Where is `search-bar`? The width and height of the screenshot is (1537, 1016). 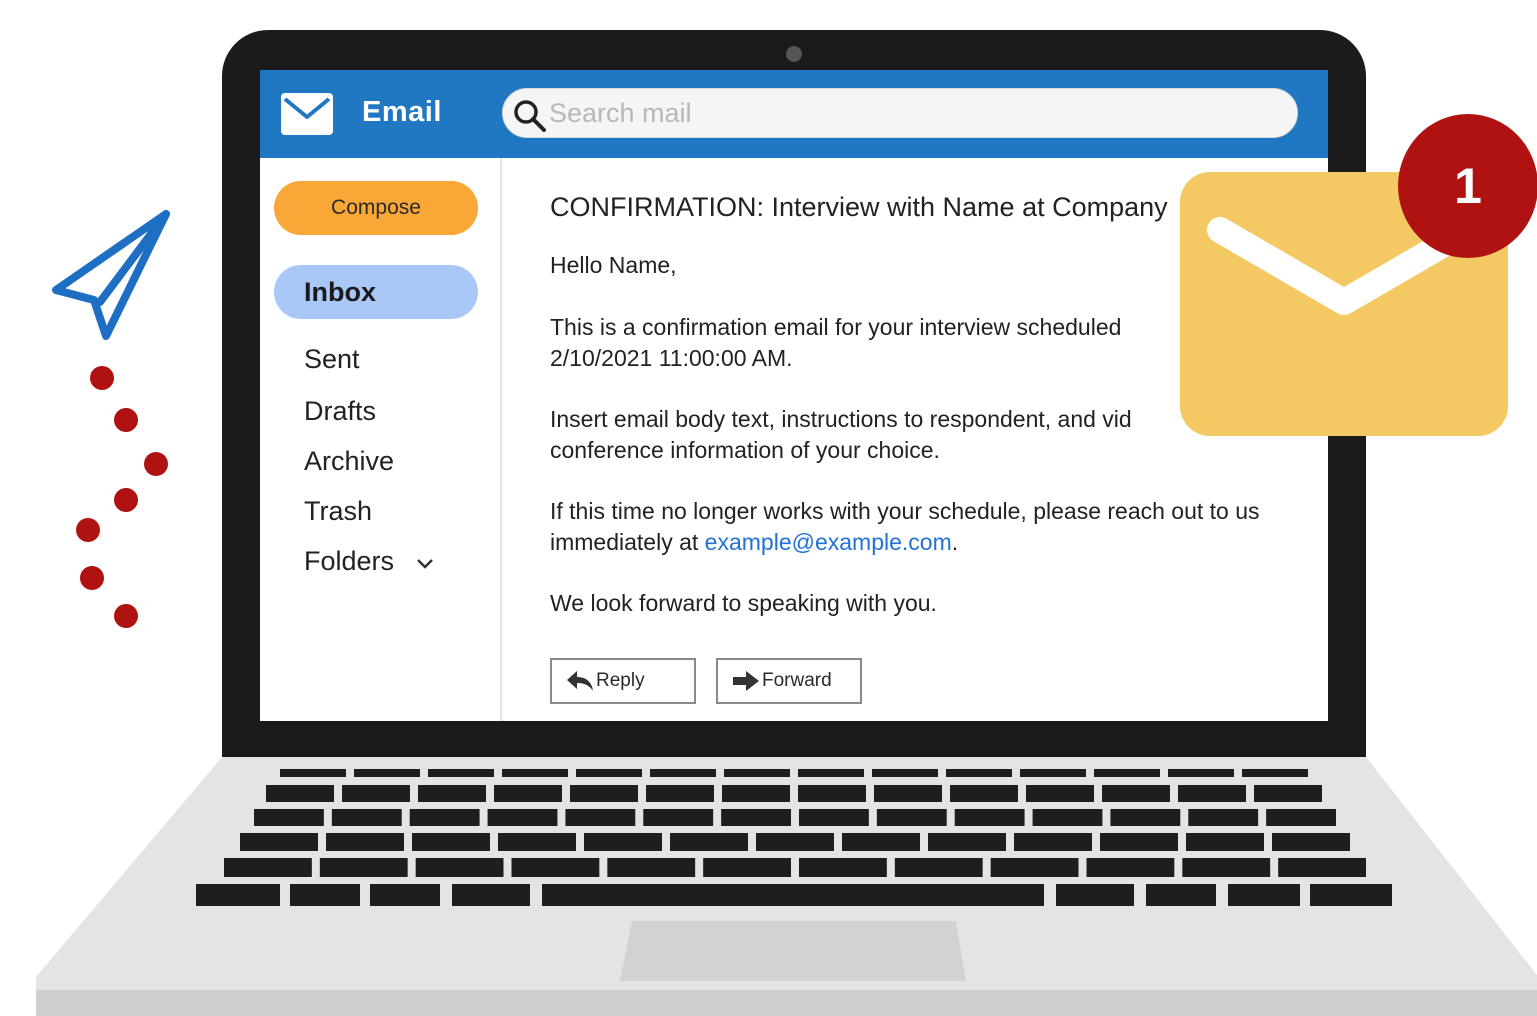 search-bar is located at coordinates (900, 113).